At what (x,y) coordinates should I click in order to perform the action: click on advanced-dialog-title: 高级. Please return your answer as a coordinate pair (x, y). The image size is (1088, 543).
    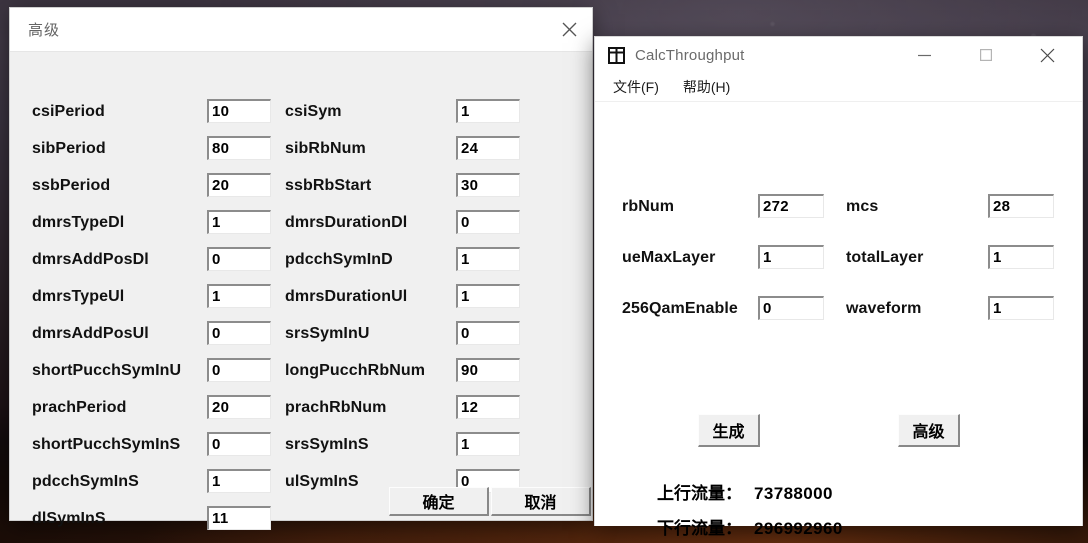
    Looking at the image, I should click on (44, 30).